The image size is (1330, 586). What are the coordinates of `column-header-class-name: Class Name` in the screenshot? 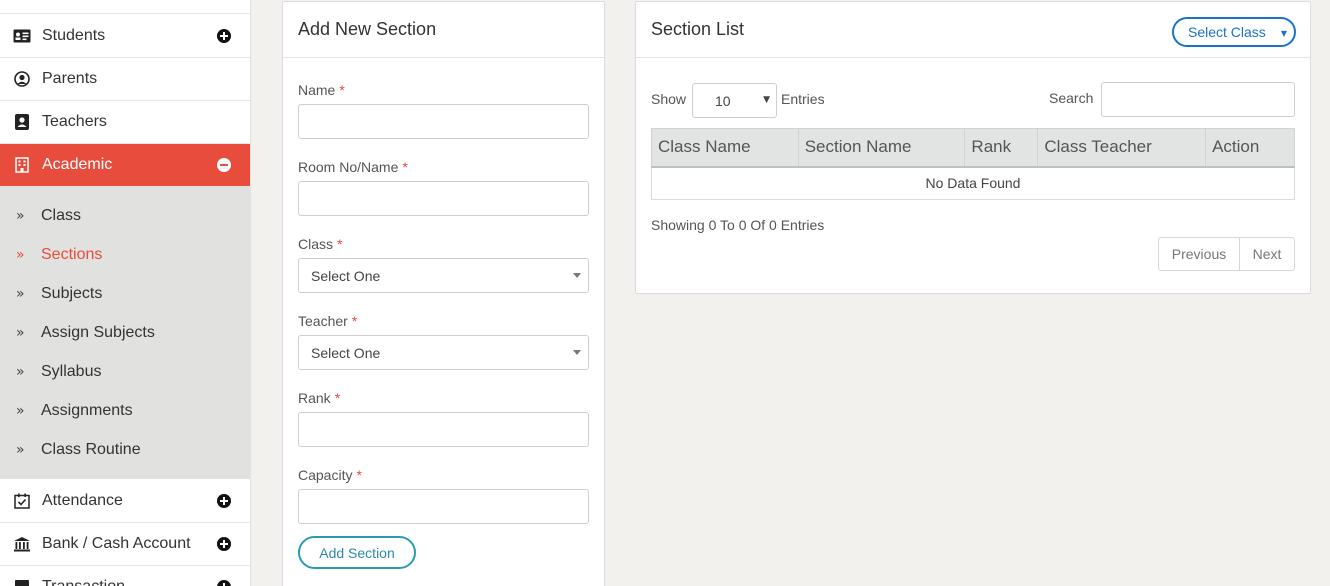 It's located at (725, 148).